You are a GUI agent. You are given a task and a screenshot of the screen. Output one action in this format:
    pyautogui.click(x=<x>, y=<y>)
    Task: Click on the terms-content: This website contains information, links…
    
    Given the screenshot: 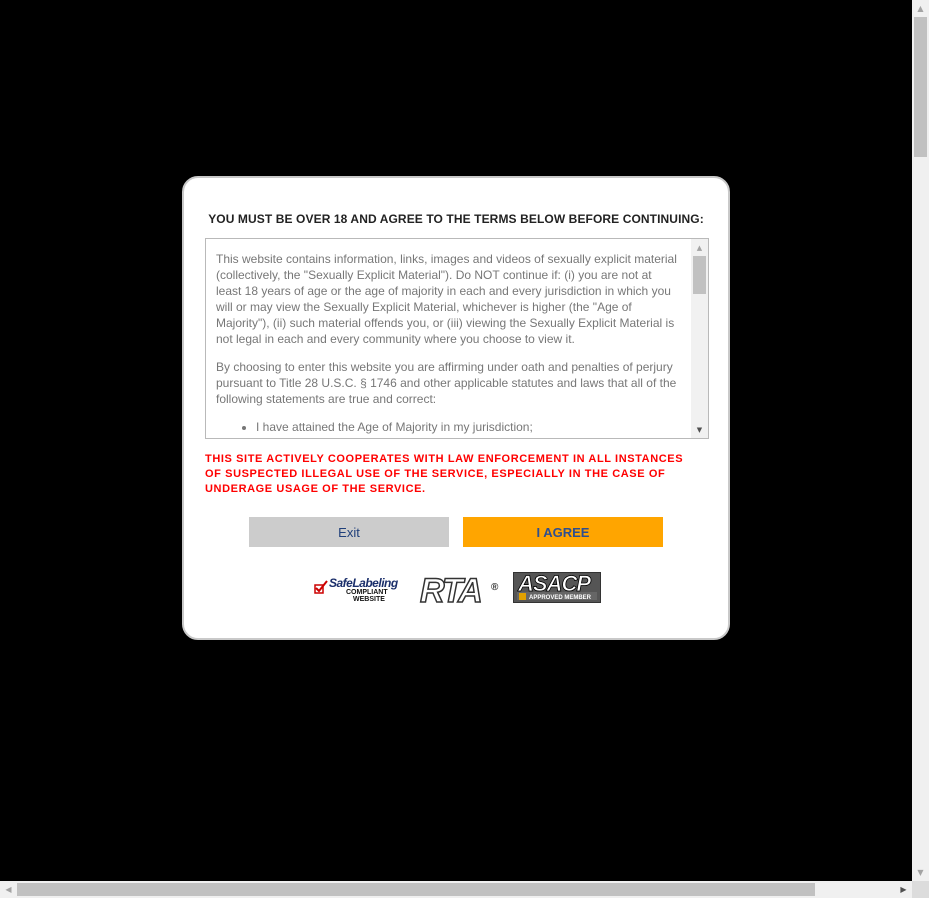 What is the action you would take?
    pyautogui.click(x=448, y=343)
    